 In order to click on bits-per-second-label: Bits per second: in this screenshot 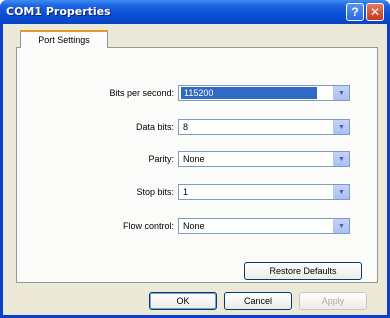, I will do `click(141, 93)`.